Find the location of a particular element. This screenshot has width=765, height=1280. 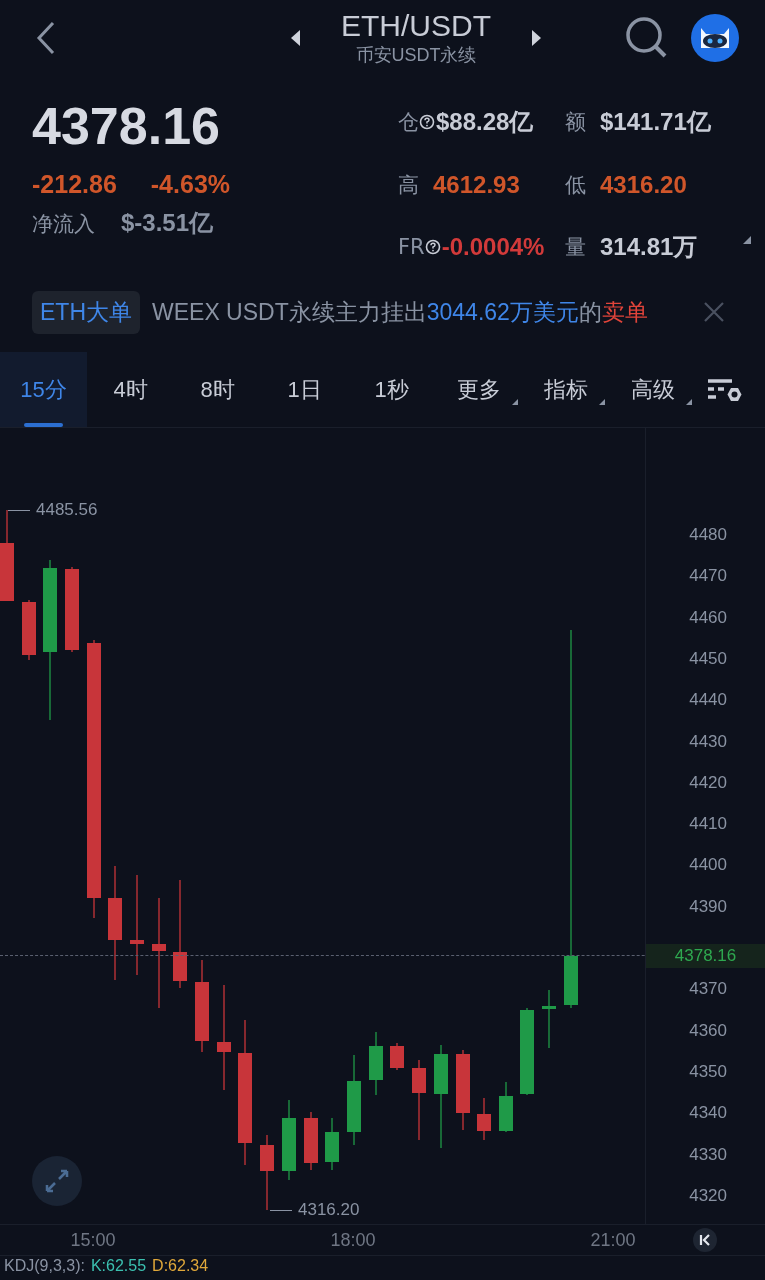

y-axis-label: 4360 is located at coordinates (708, 1030).